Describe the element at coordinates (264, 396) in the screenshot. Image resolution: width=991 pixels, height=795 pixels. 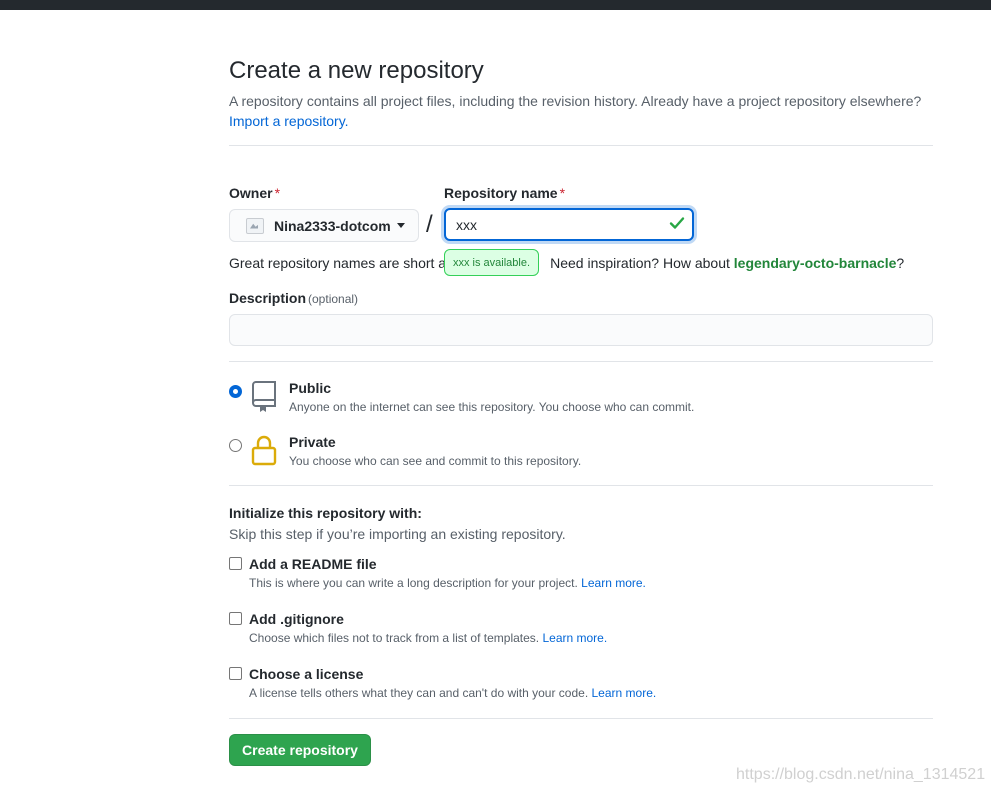
I see `repo-icon` at that location.